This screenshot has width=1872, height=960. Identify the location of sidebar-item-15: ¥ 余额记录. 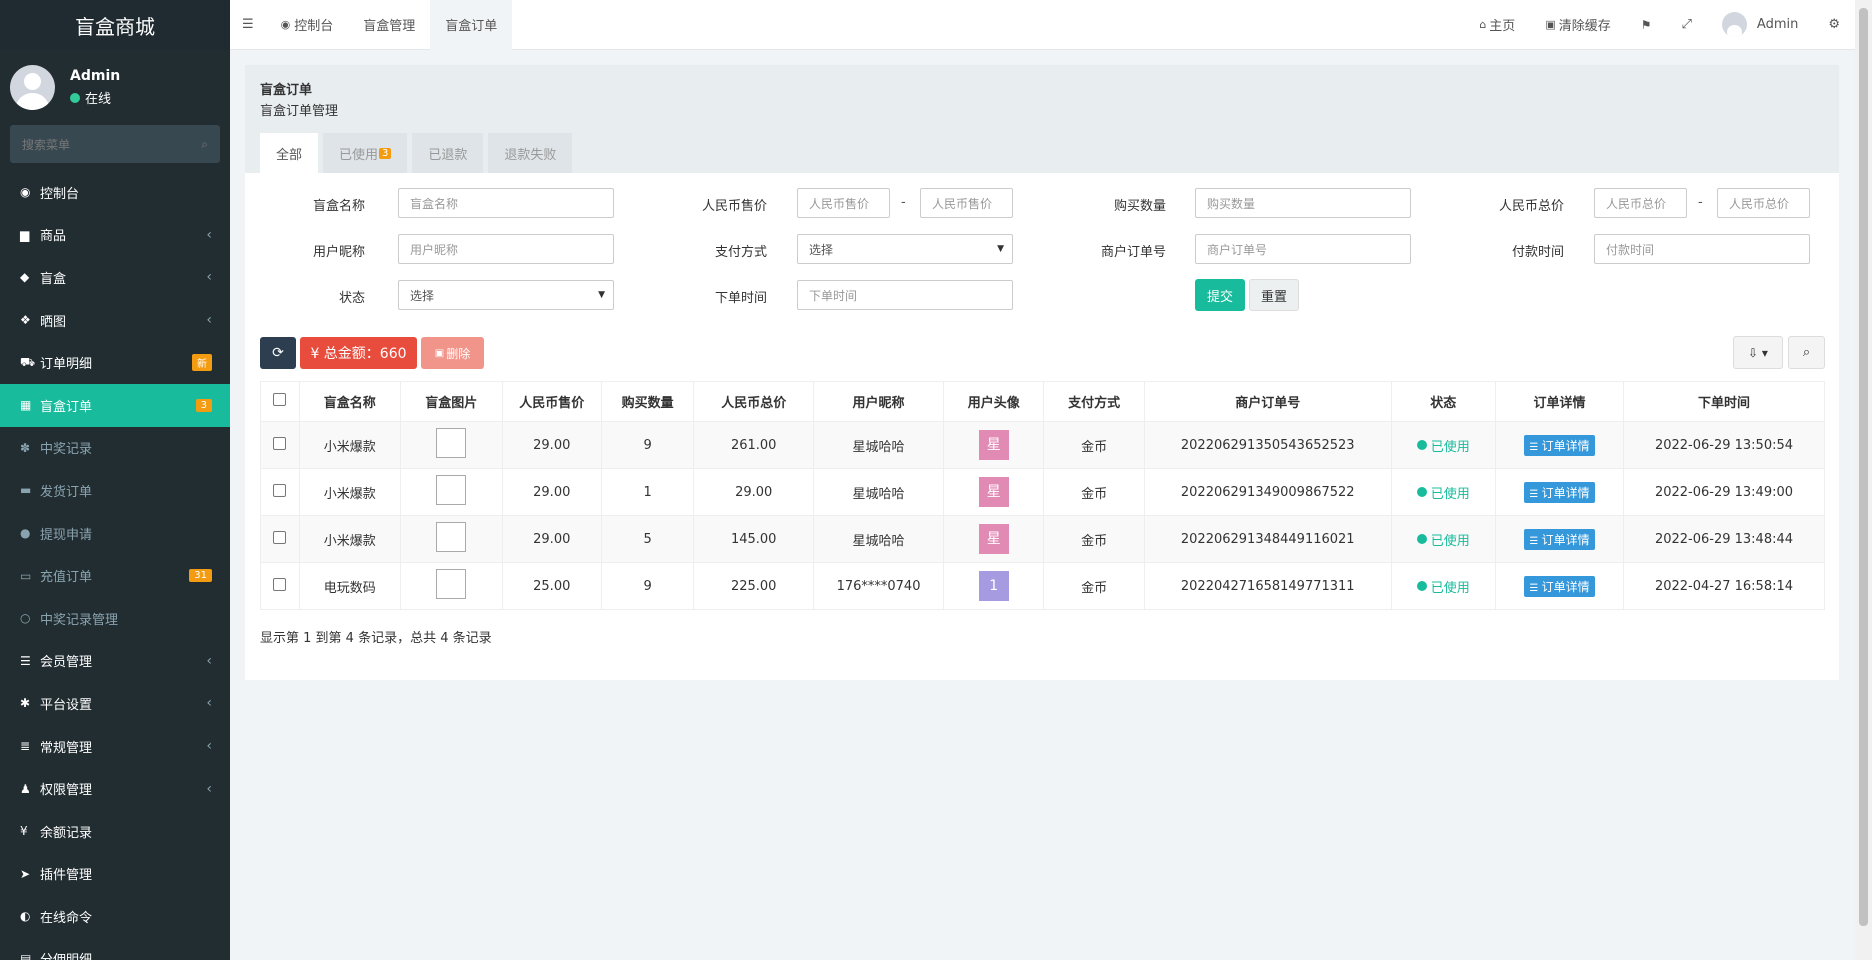
(115, 831).